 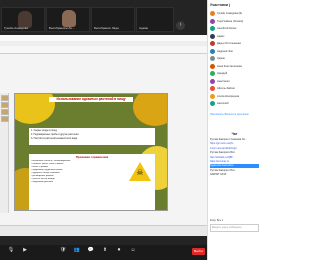 I want to click on list-item: • понос с кровью, so click(x=39, y=167).